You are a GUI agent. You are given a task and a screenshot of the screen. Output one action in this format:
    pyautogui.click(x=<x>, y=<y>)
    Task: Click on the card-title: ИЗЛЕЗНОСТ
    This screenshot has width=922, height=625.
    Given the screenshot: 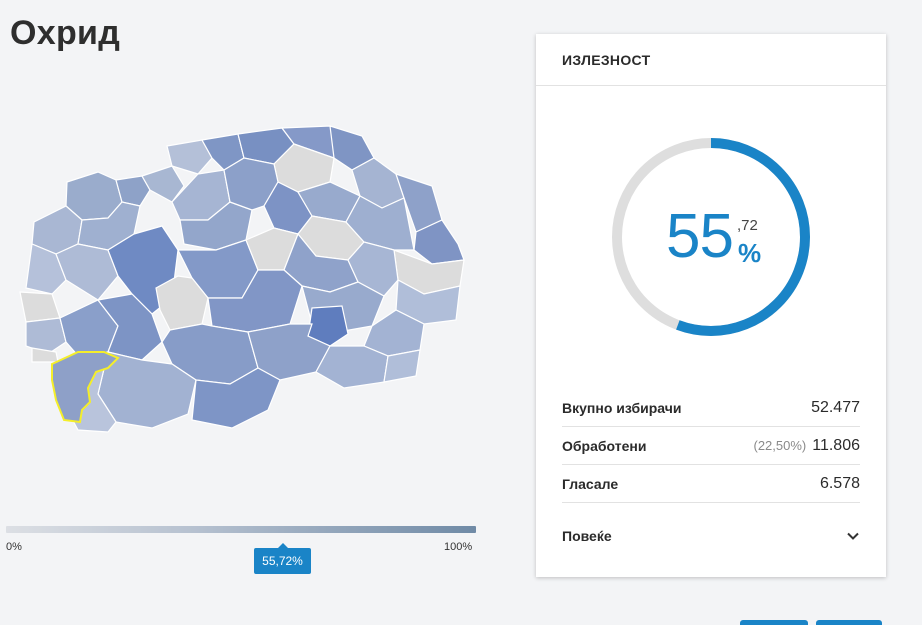 What is the action you would take?
    pyautogui.click(x=711, y=60)
    